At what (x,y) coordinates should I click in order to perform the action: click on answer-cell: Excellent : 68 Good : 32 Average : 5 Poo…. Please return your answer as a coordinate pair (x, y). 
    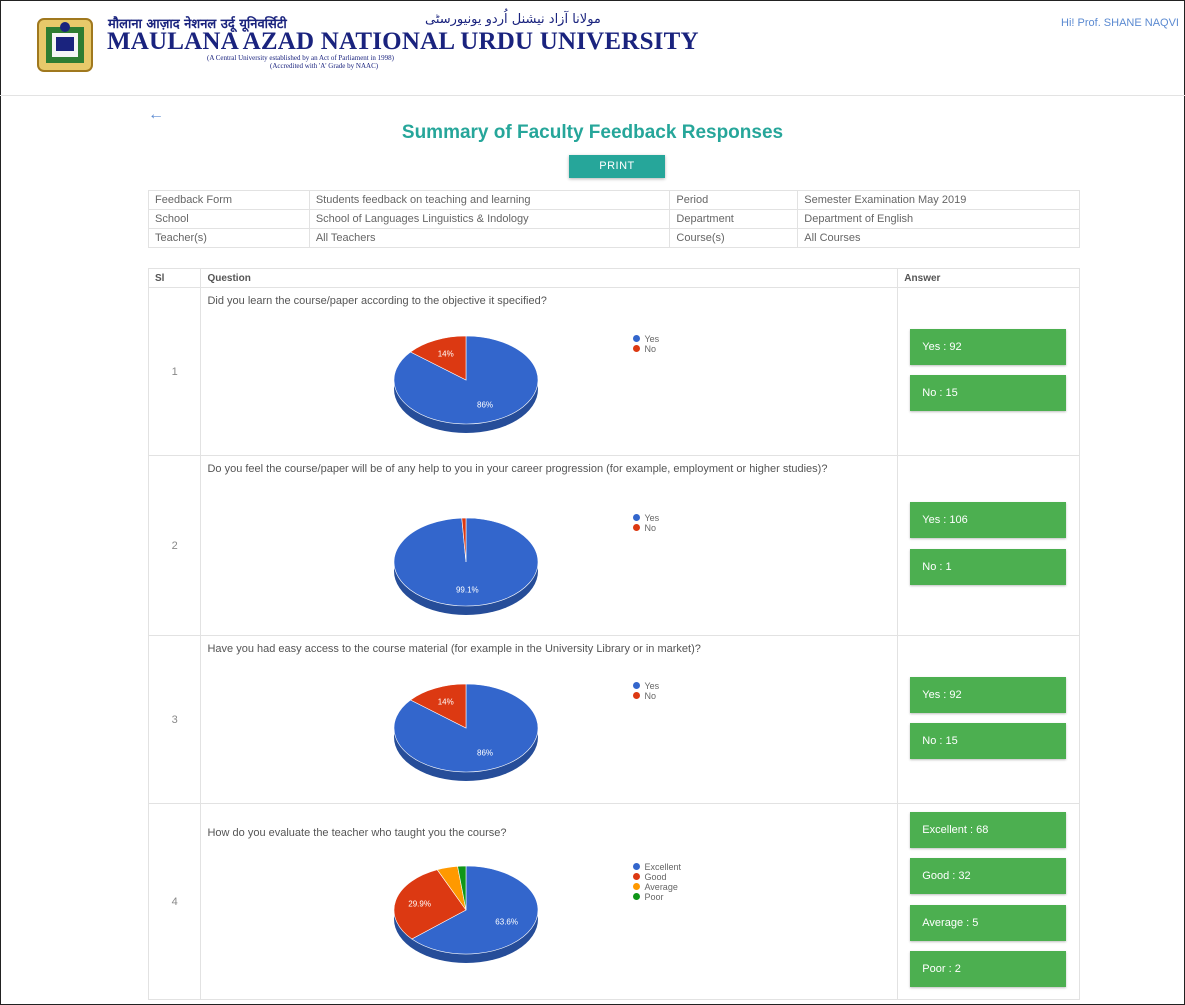
    Looking at the image, I should click on (988, 901).